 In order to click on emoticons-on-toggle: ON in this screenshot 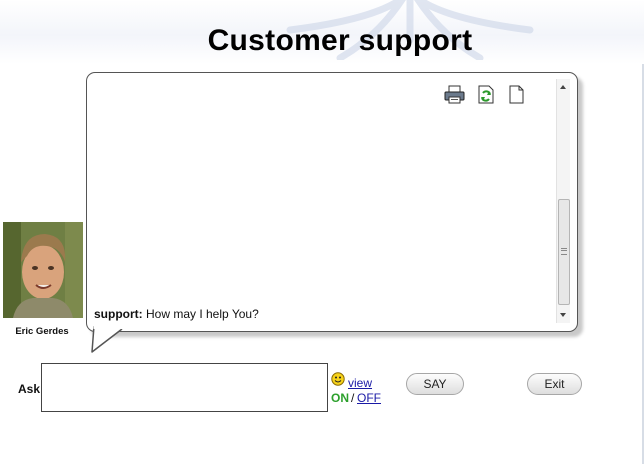, I will do `click(340, 398)`.